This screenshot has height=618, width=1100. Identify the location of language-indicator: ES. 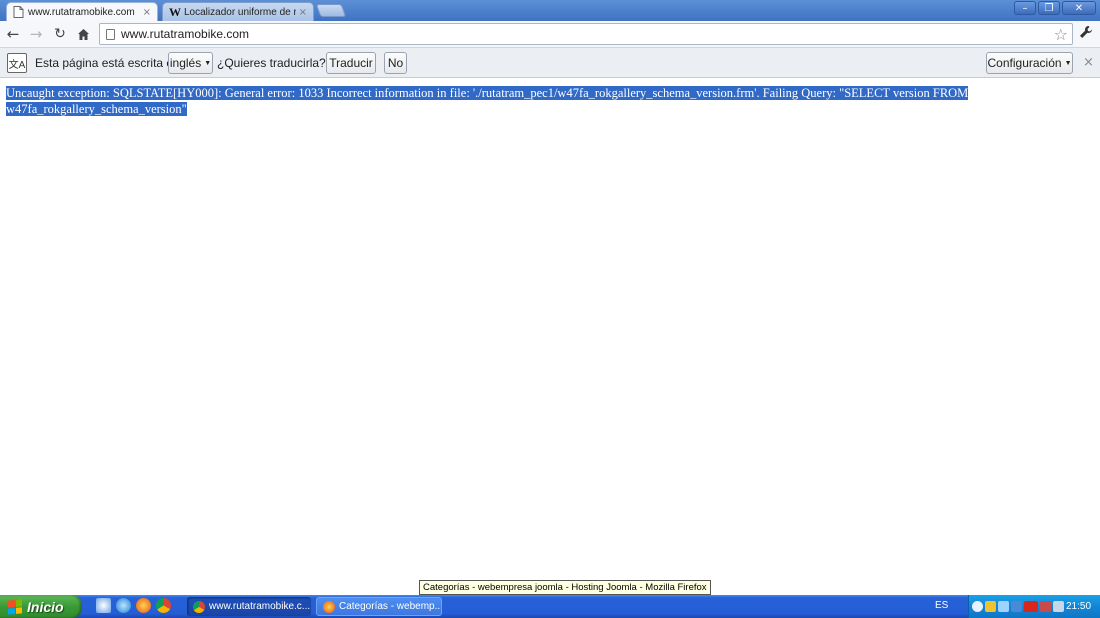
(941, 605).